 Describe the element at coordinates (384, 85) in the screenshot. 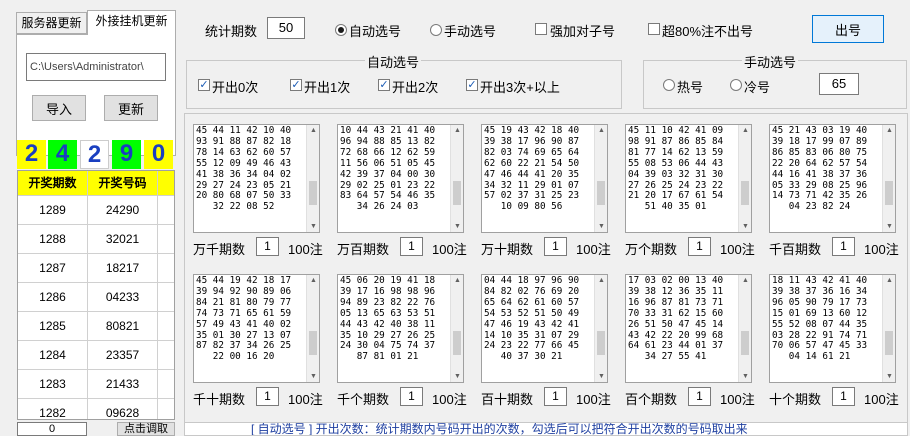

I see `check-2-times: ✓` at that location.